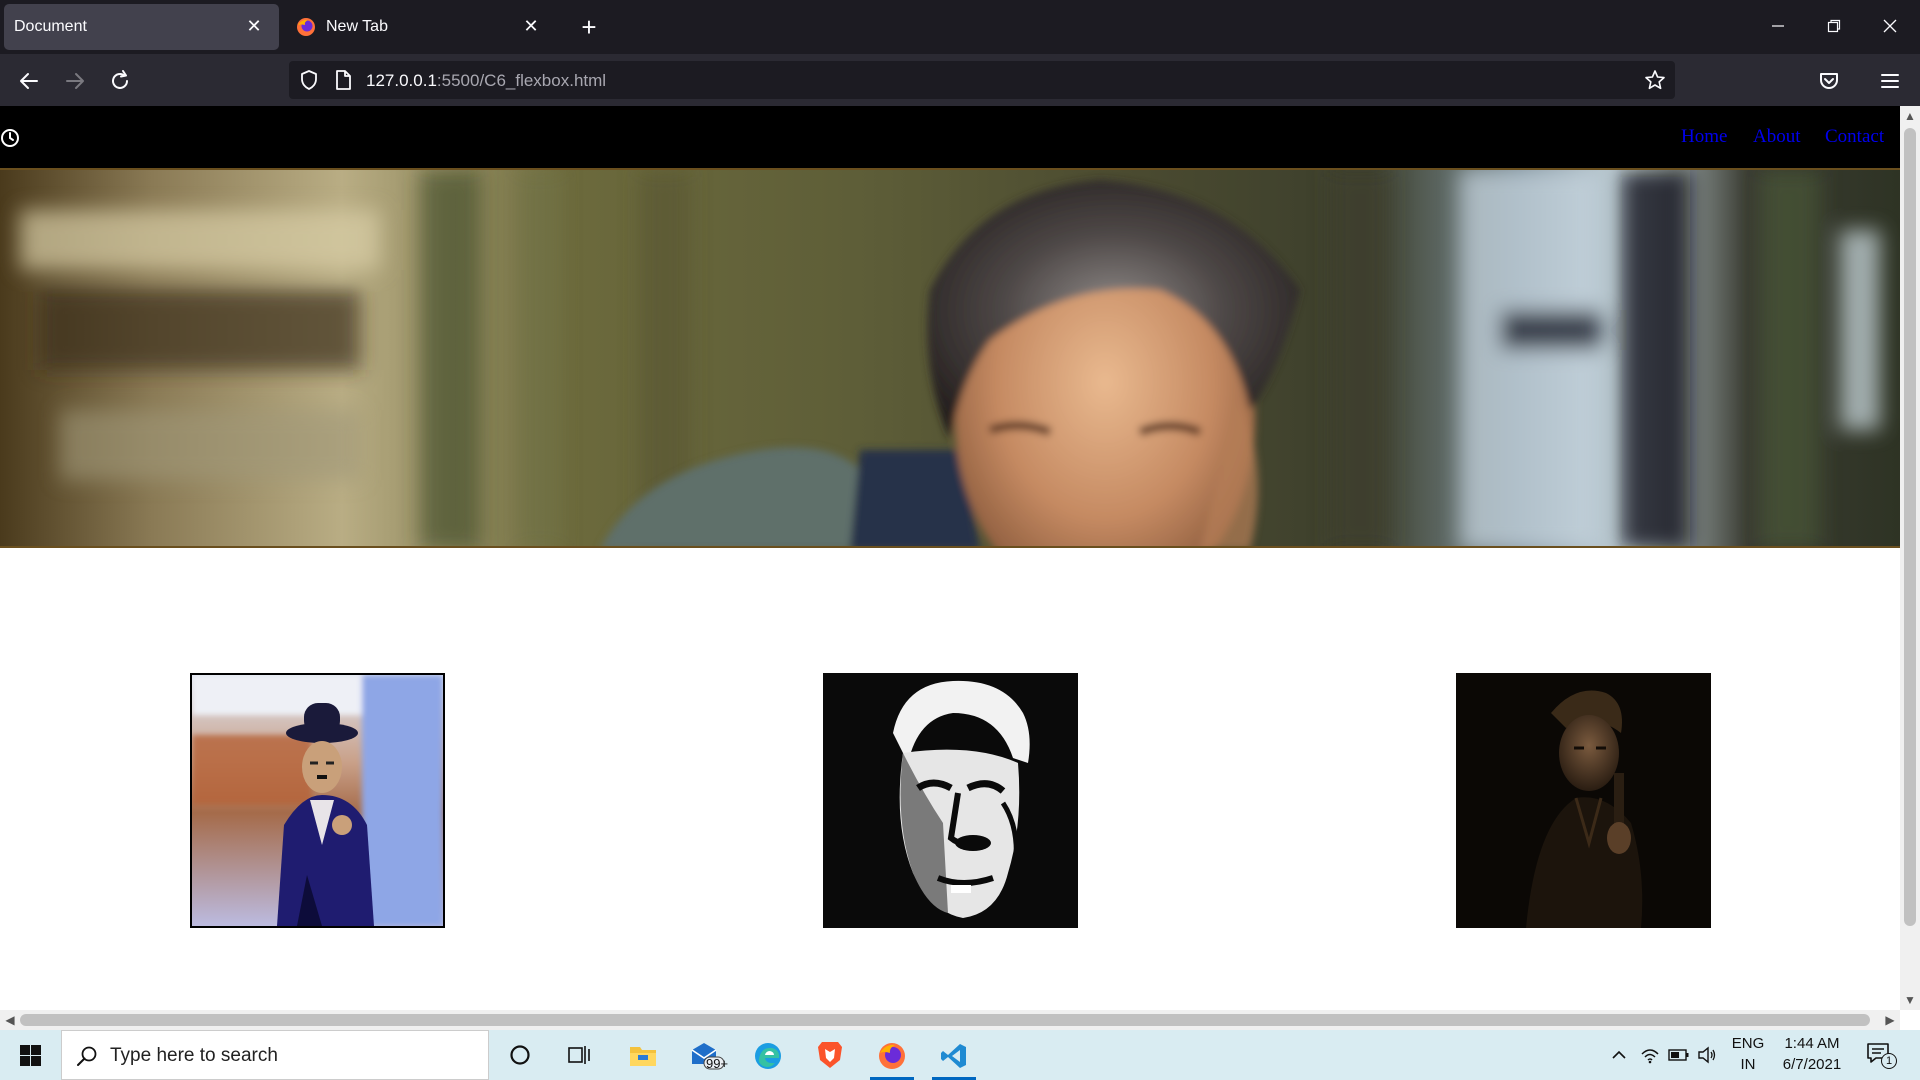 This screenshot has height=1080, width=1920. What do you see at coordinates (1910, 527) in the screenshot?
I see `vertical-scroll-thumb` at bounding box center [1910, 527].